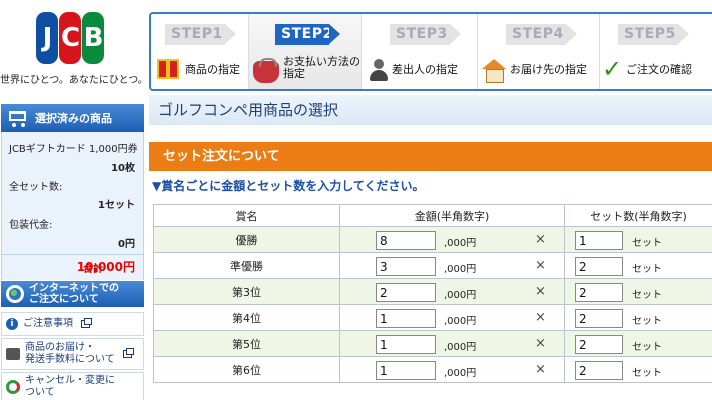 The image size is (712, 400). What do you see at coordinates (93, 38) in the screenshot?
I see `logo-letter-b: B` at bounding box center [93, 38].